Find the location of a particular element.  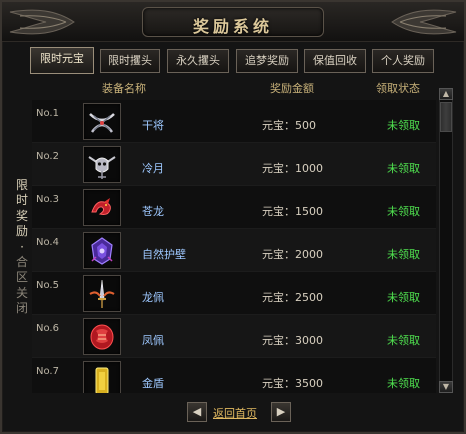

column-header-amount: 奖励金额 is located at coordinates (292, 88).